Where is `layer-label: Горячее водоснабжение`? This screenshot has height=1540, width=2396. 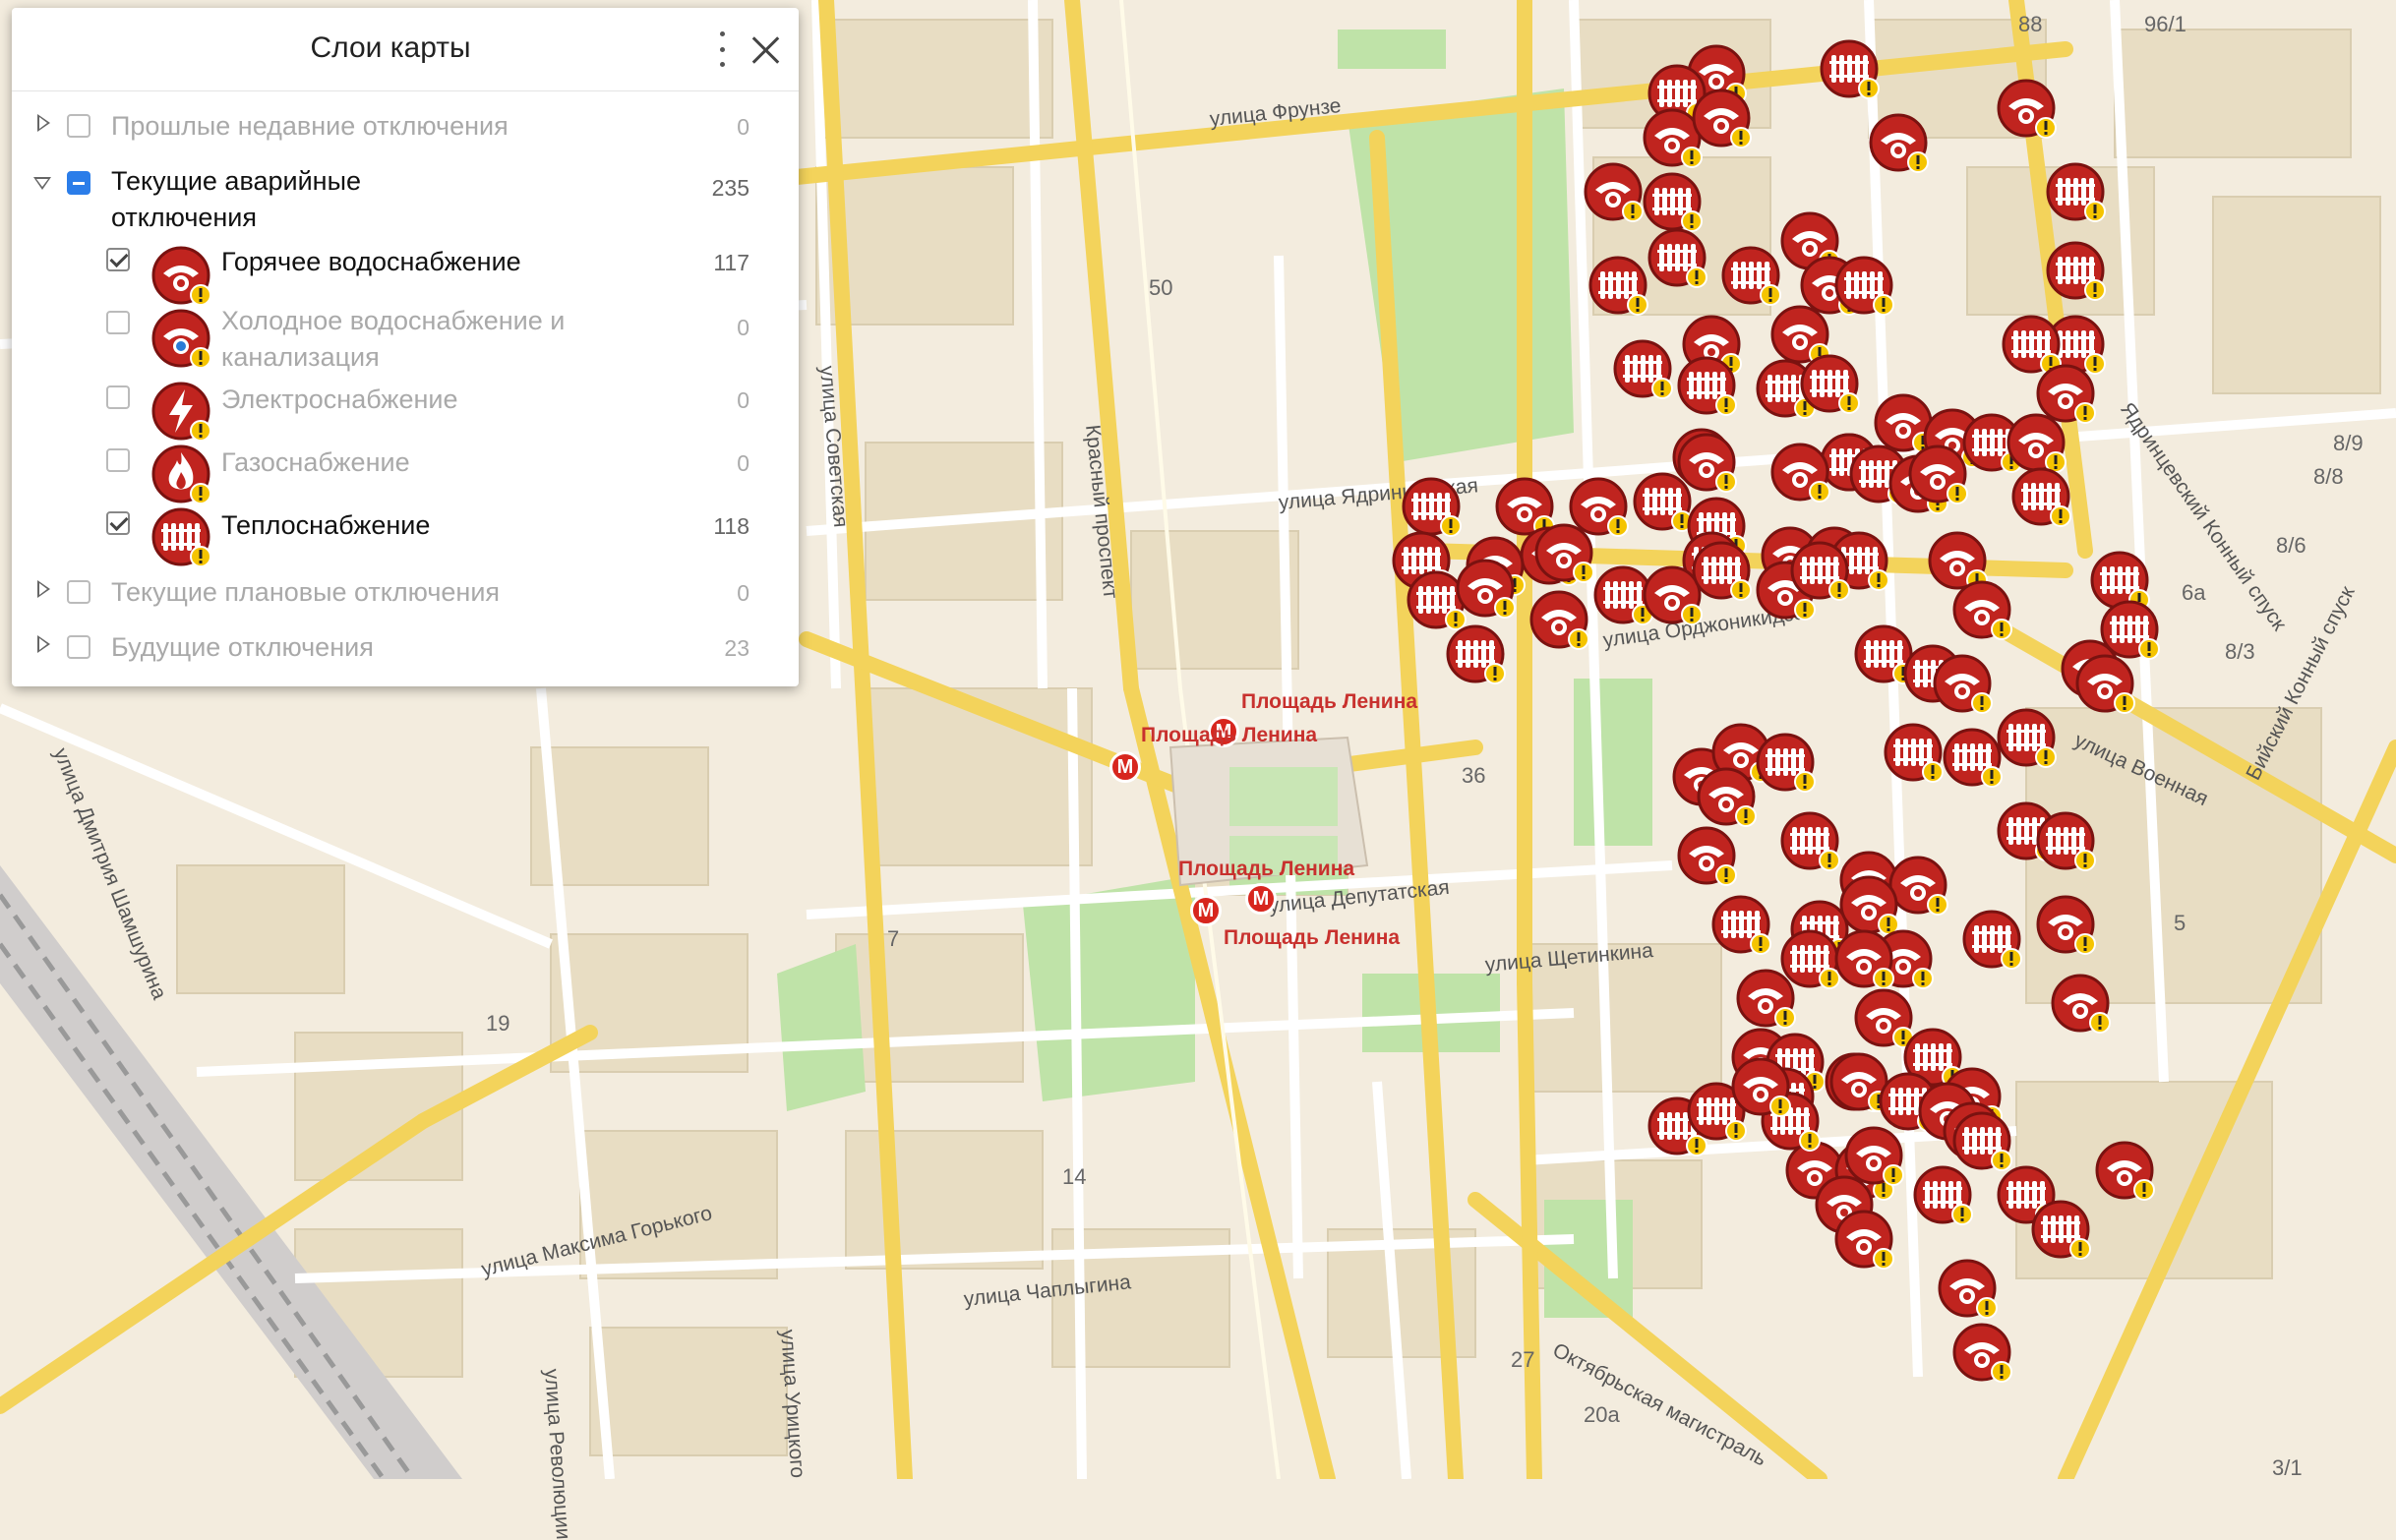 layer-label: Горячее водоснабжение is located at coordinates (371, 262).